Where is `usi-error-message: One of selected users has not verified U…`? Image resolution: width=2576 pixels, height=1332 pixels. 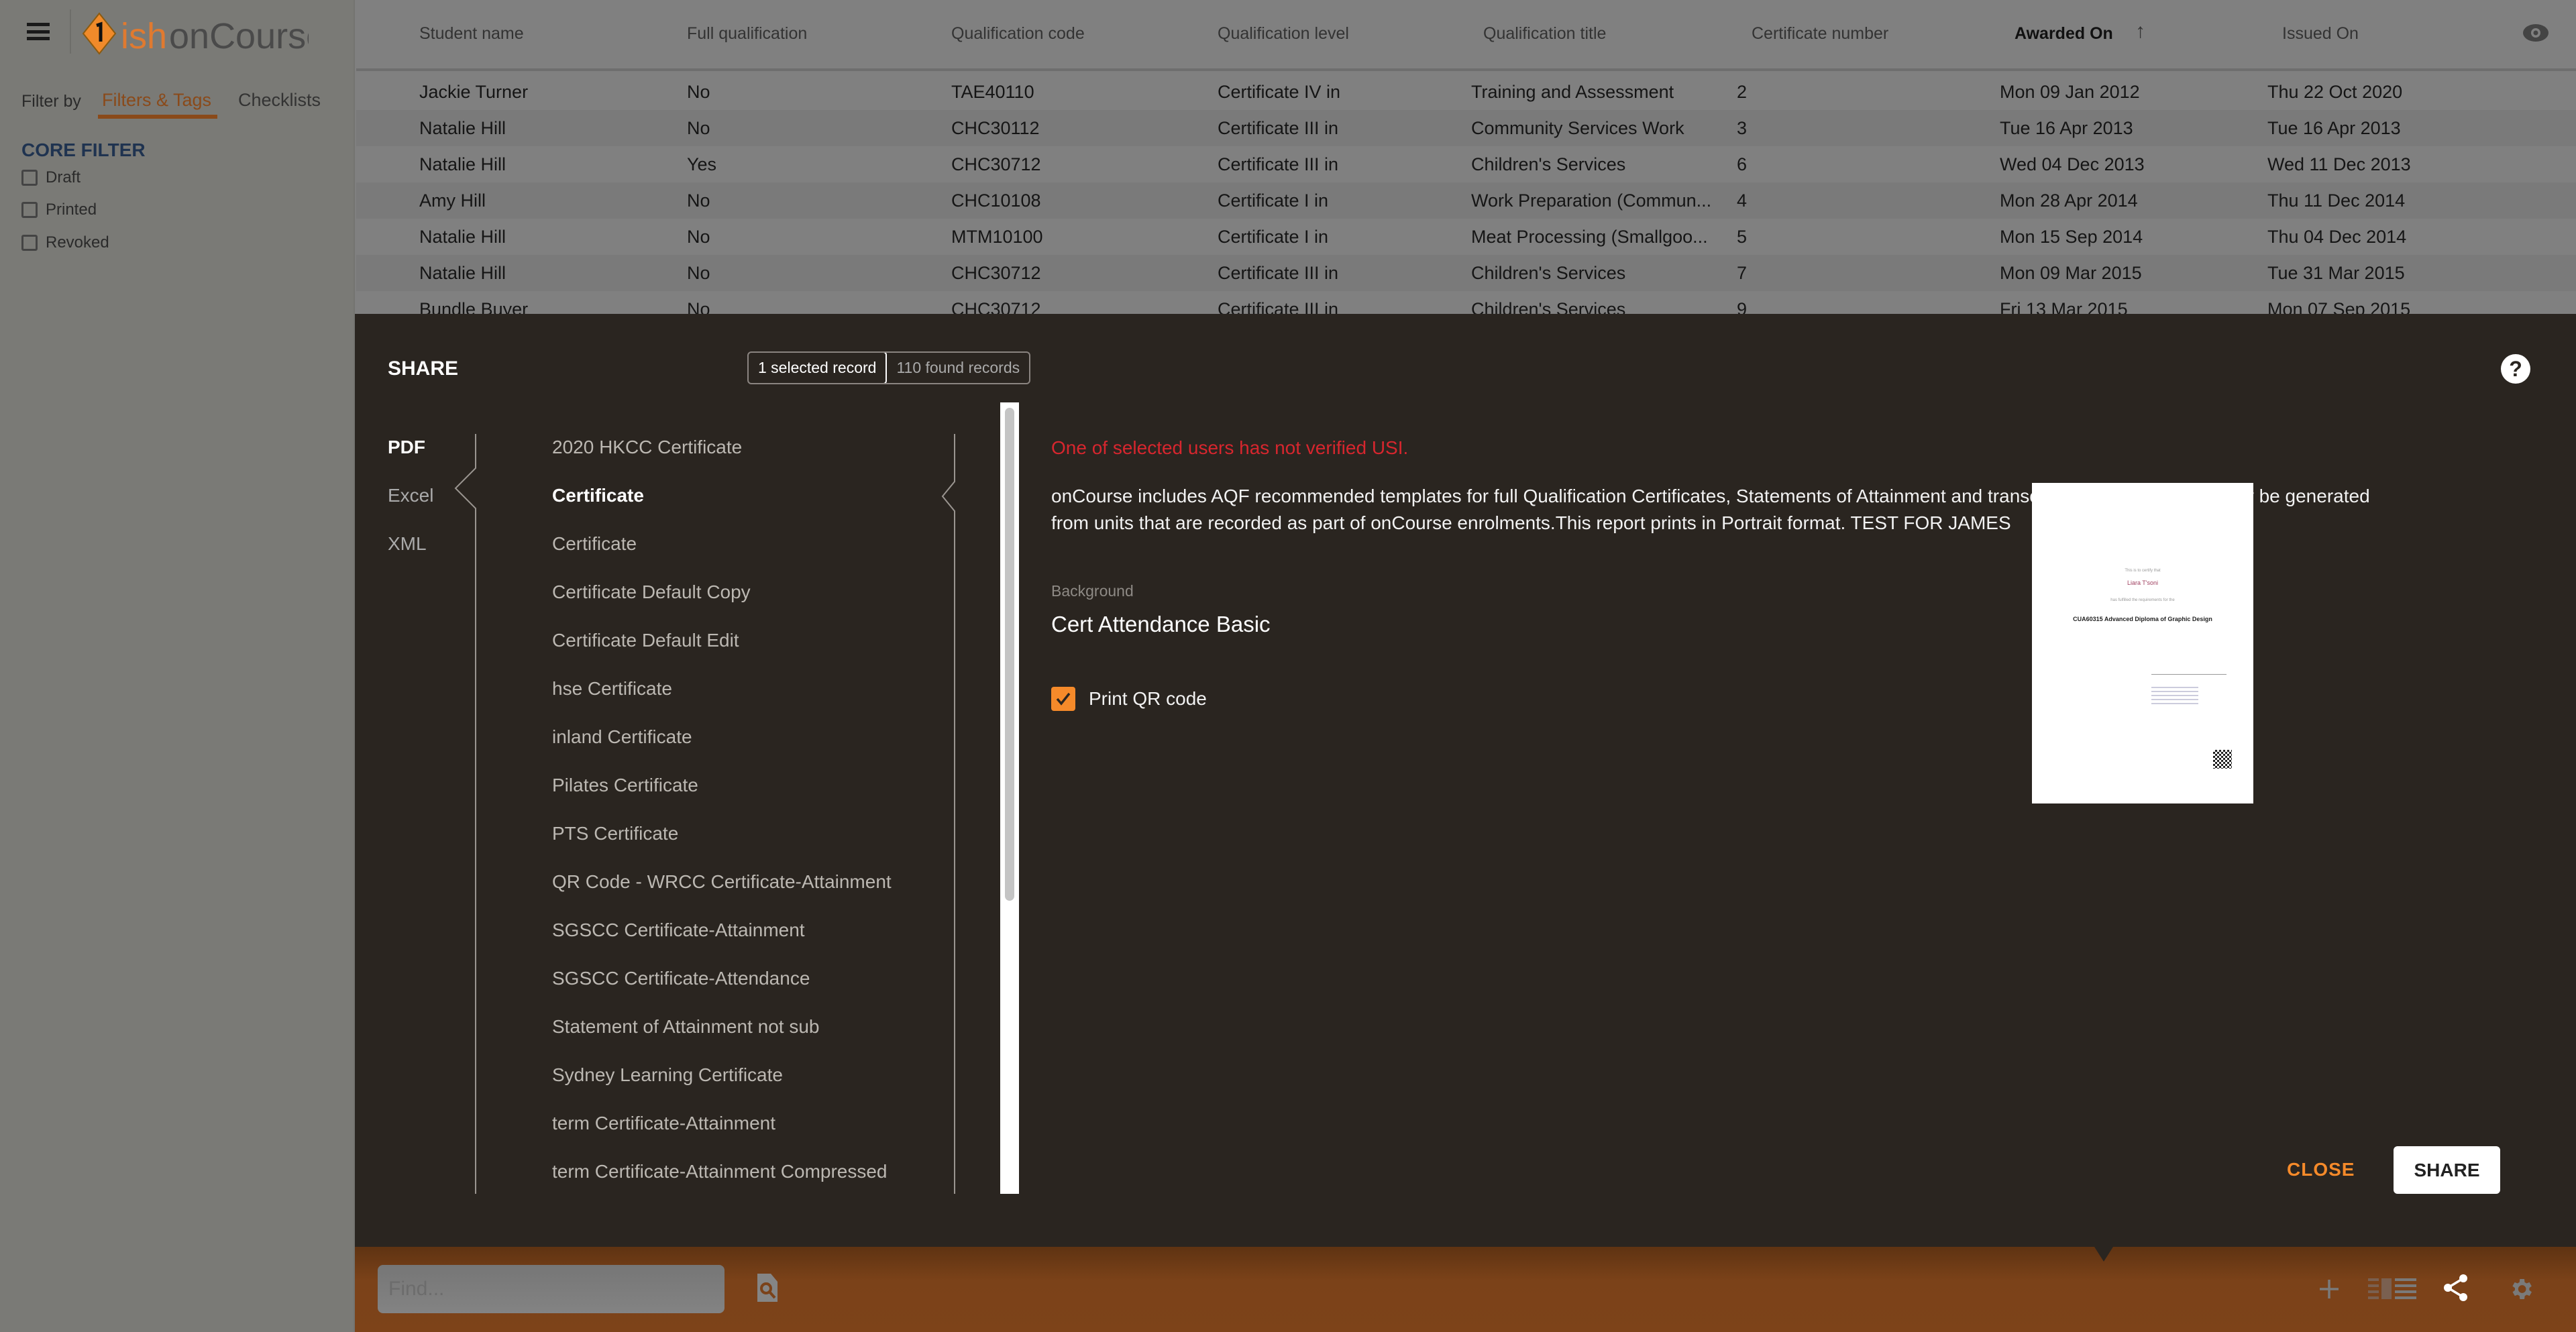
usi-error-message: One of selected users has not verified U… is located at coordinates (1230, 447).